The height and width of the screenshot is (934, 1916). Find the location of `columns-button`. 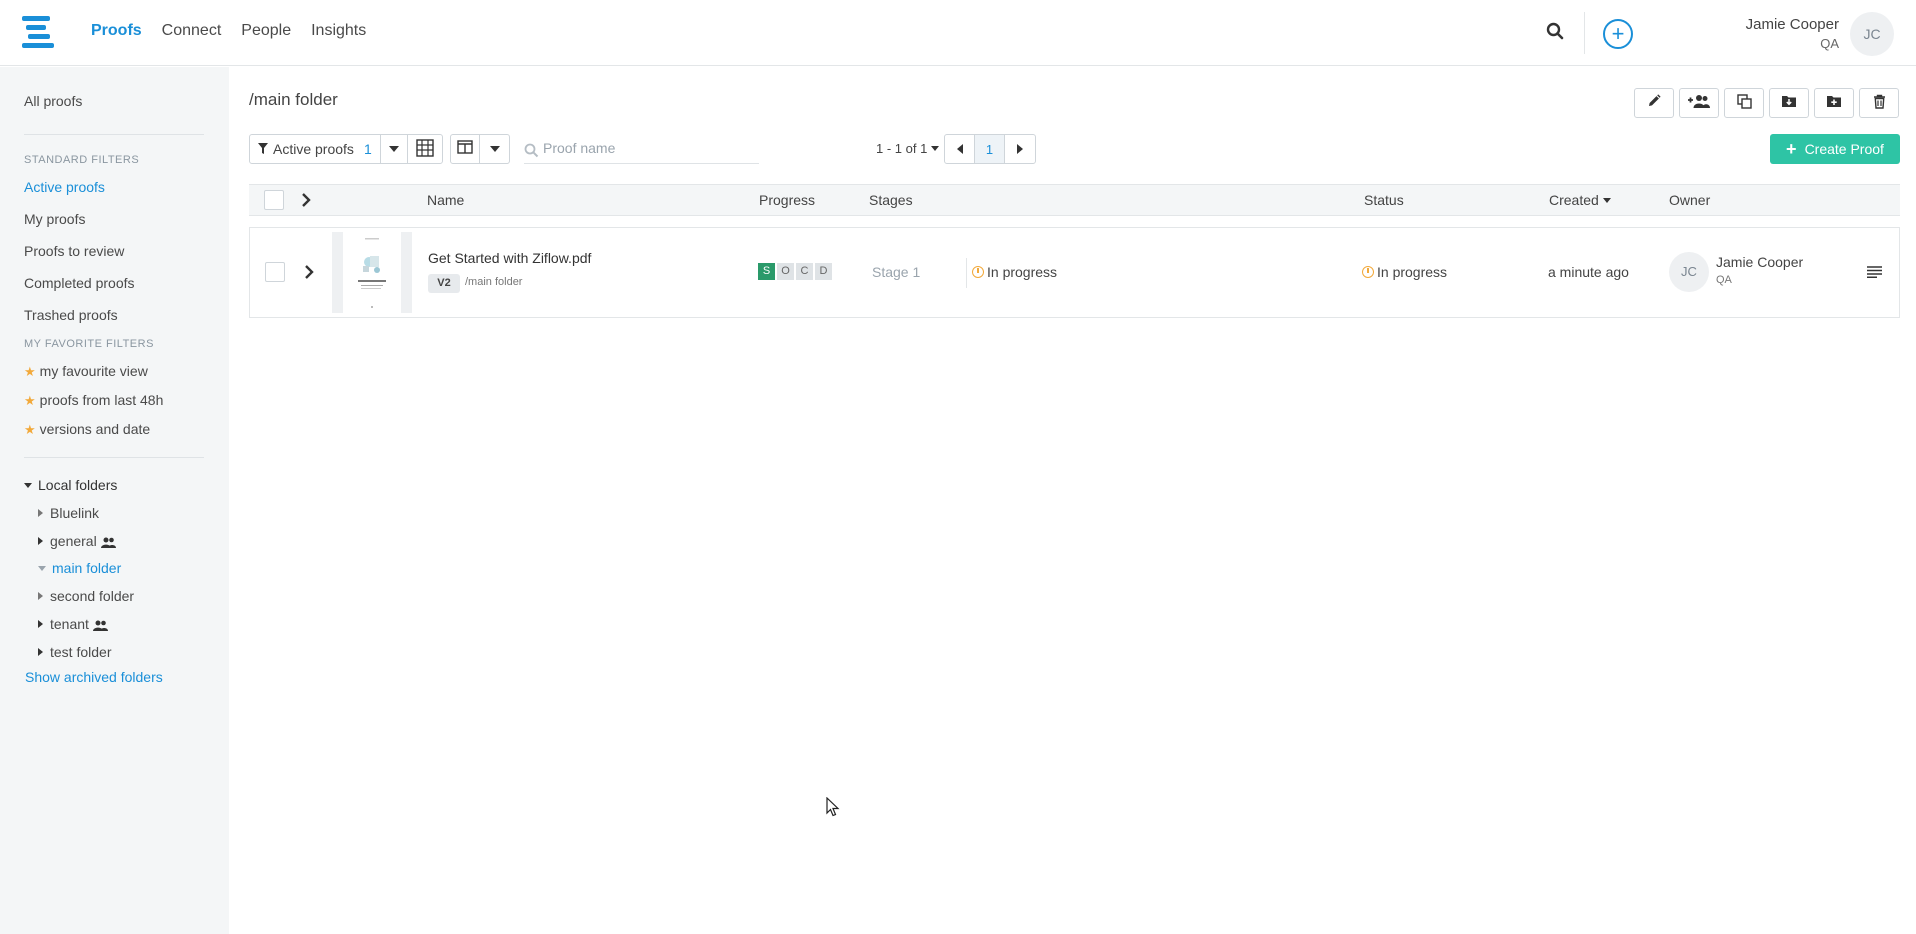

columns-button is located at coordinates (465, 149).